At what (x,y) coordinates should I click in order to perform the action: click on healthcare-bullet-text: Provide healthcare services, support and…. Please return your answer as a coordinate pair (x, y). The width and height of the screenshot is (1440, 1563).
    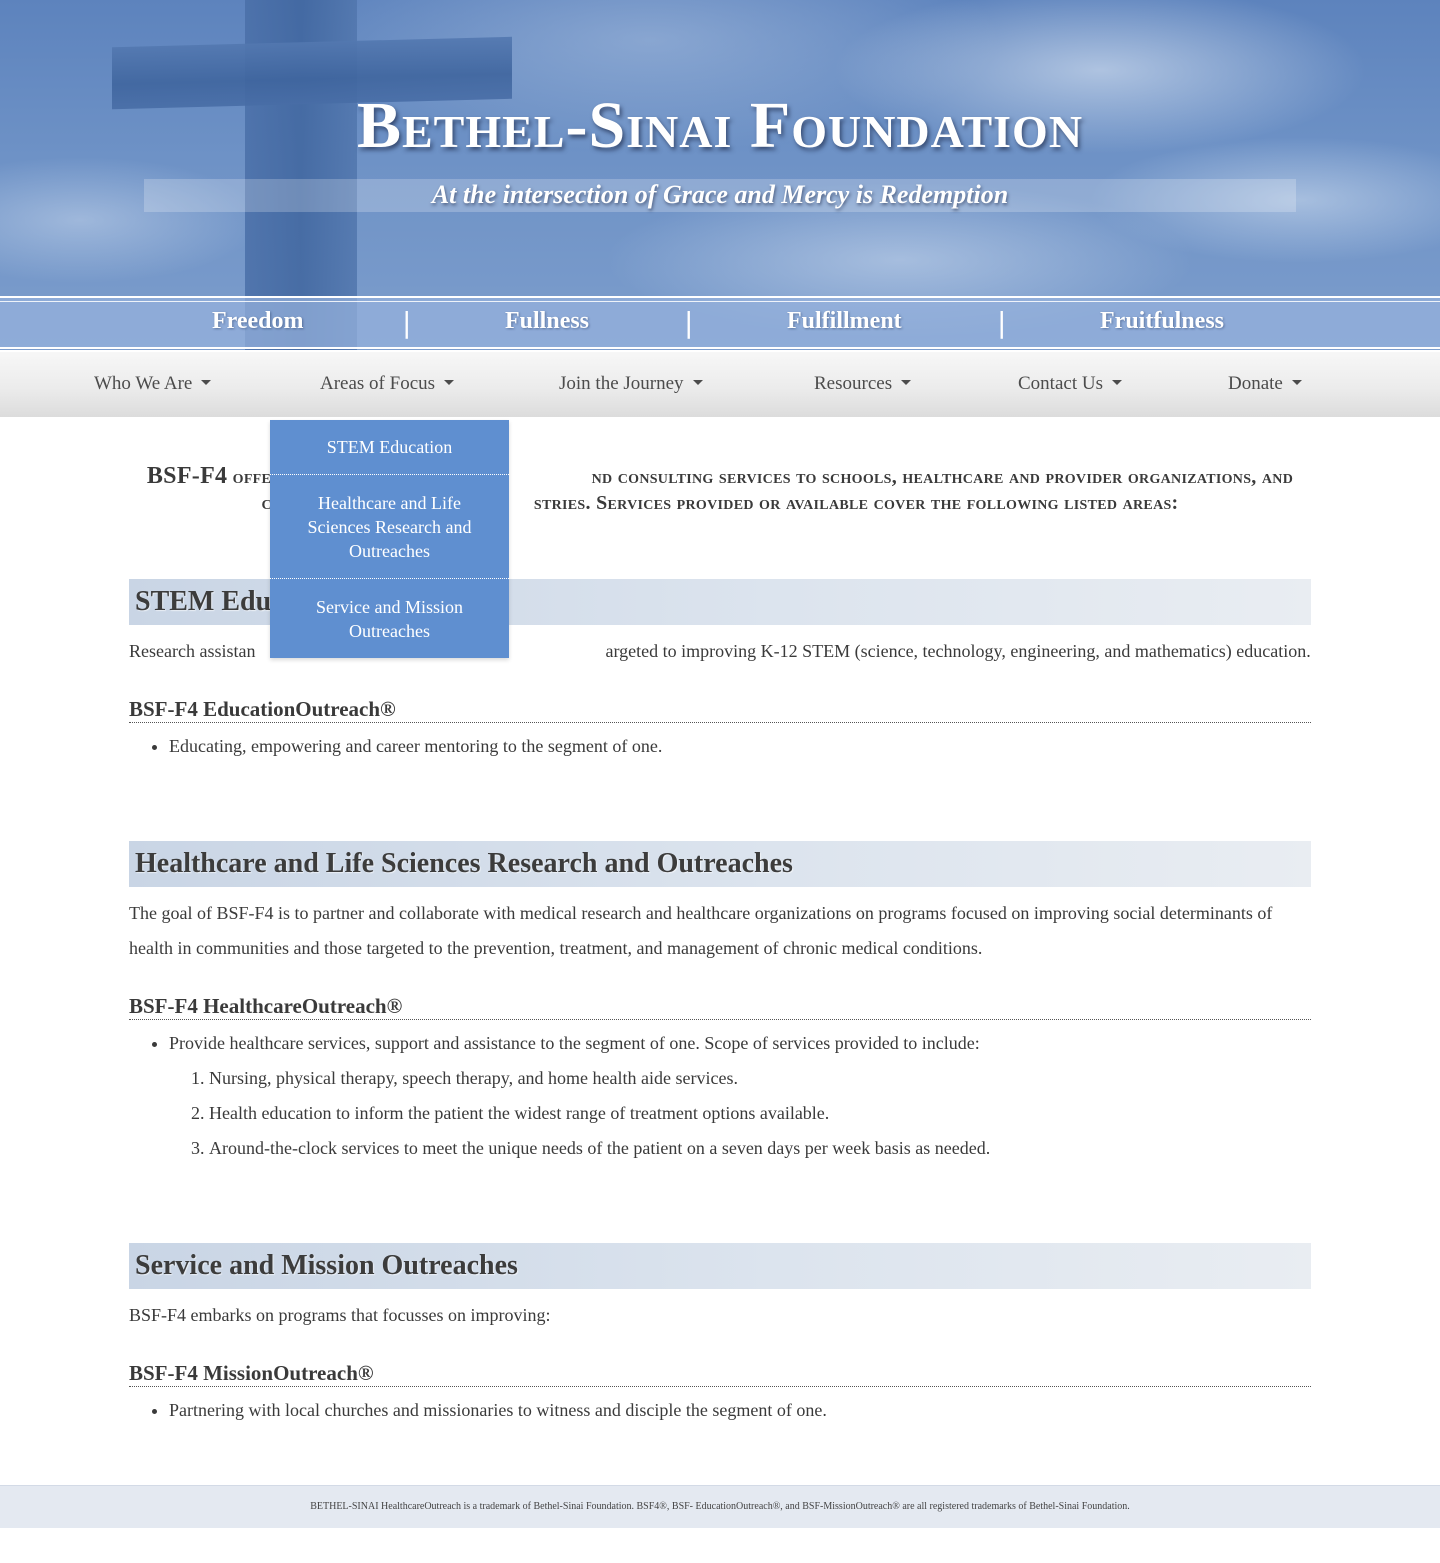
    Looking at the image, I should click on (574, 1043).